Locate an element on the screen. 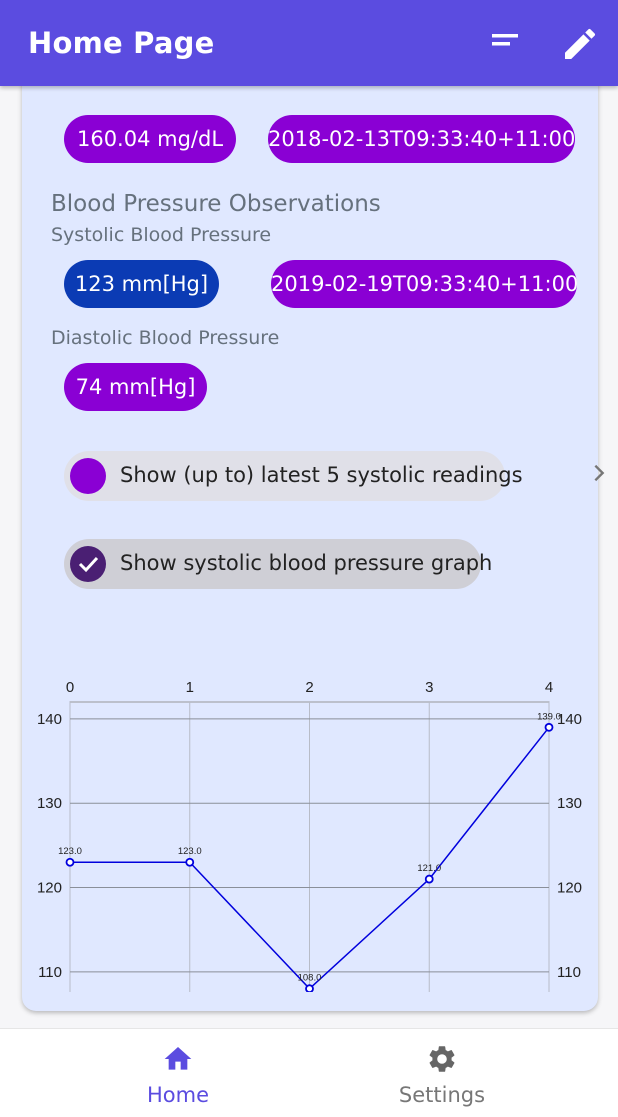 This screenshot has width=618, height=1117. latest-readings-toggle: Show (up to) latest 5 systolic readings is located at coordinates (293, 476).